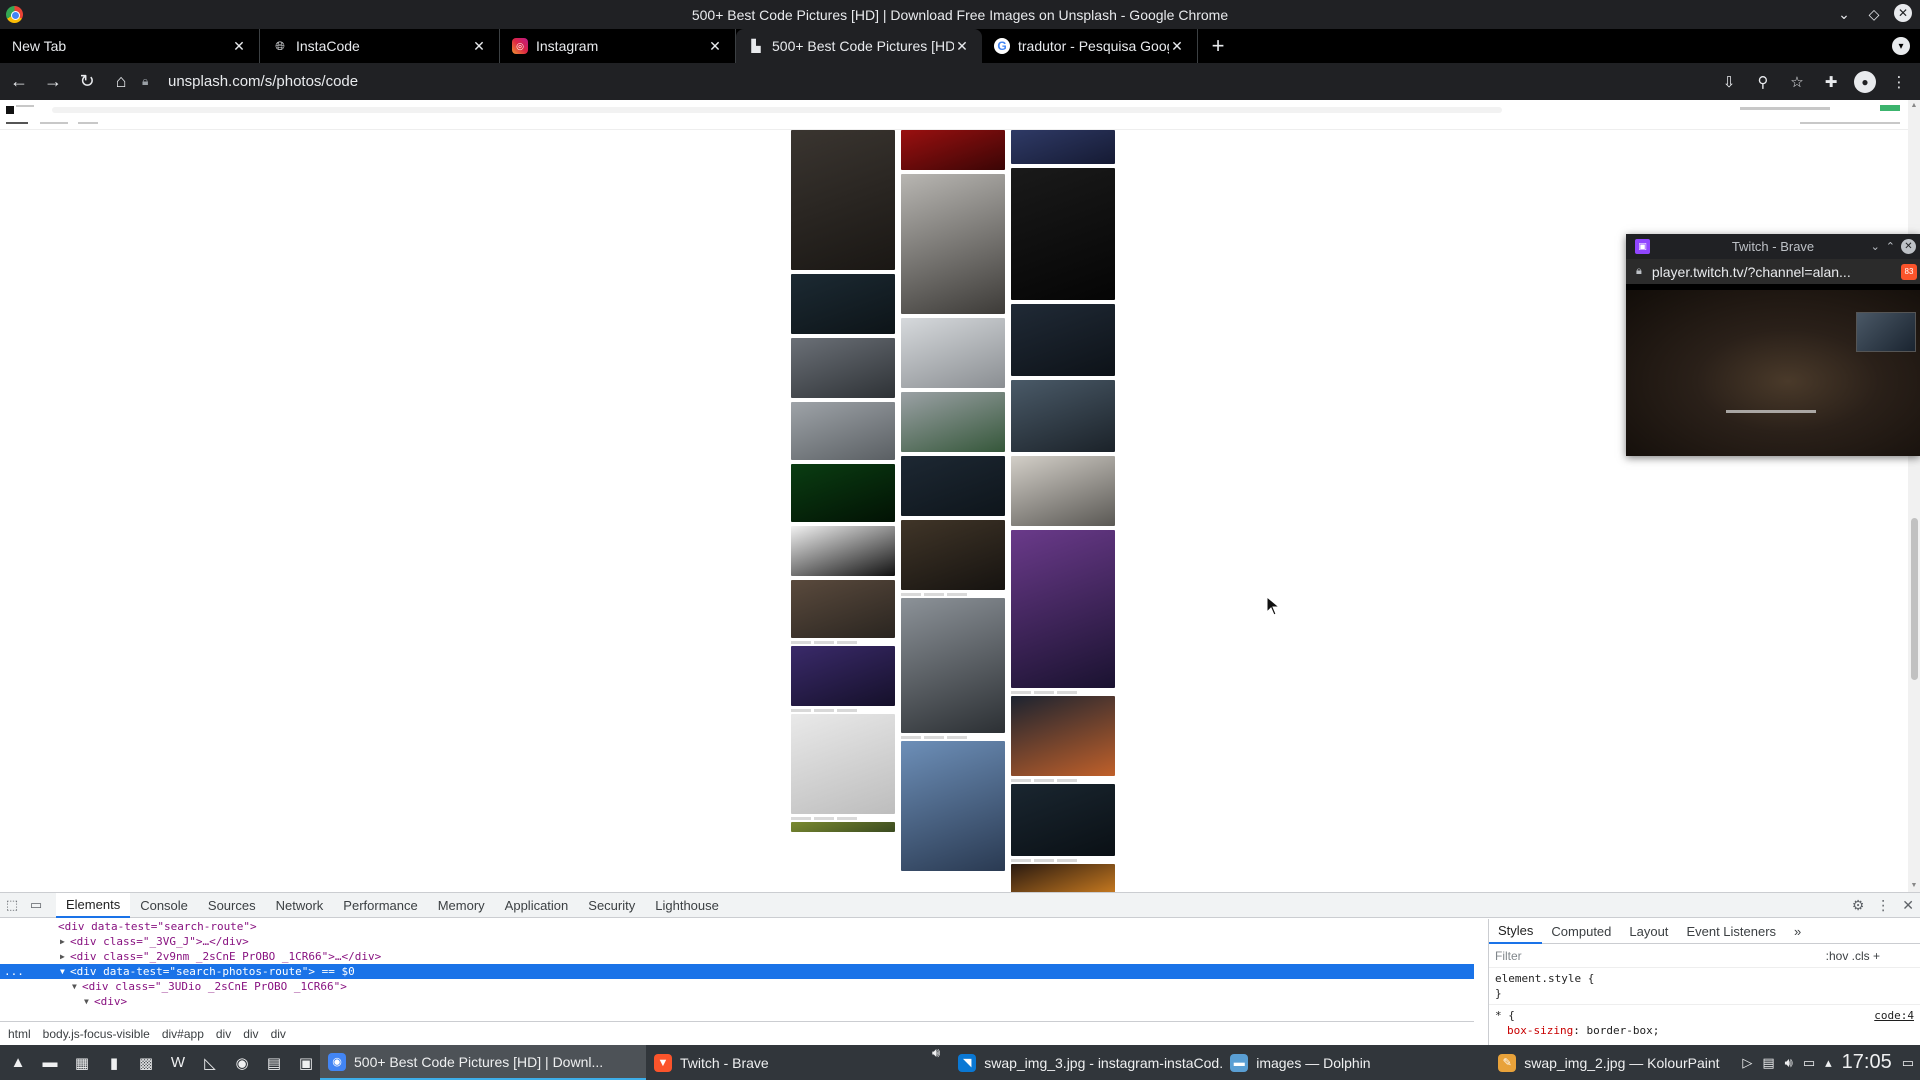 This screenshot has height=1080, width=1920. Describe the element at coordinates (150, 81) in the screenshot. I see `lock-icon: 🔒︎` at that location.